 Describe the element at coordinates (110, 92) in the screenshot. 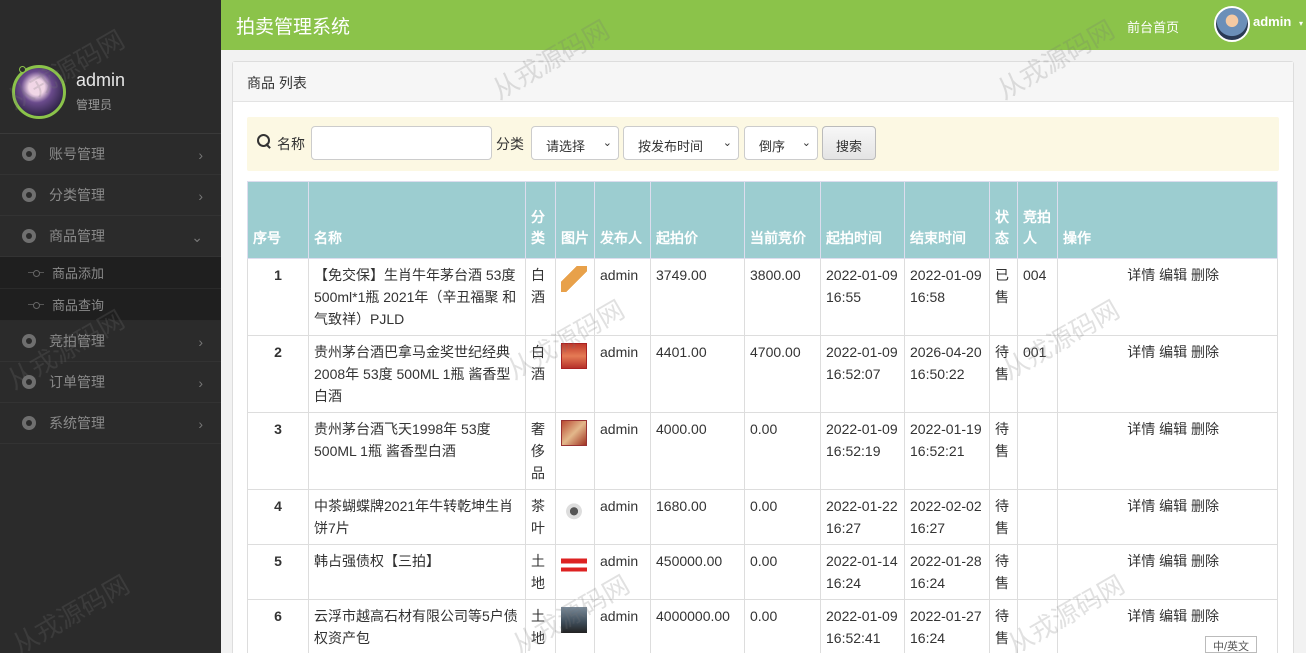

I see `sidebar-profile: admin 管理员` at that location.